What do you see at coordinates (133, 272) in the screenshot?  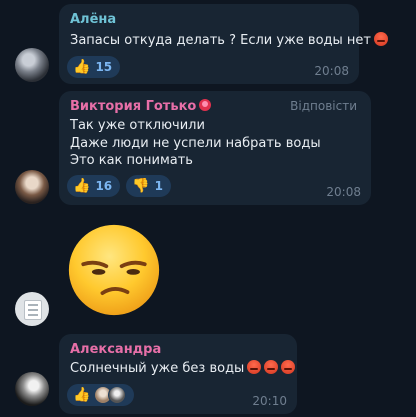 I see `right-eye` at bounding box center [133, 272].